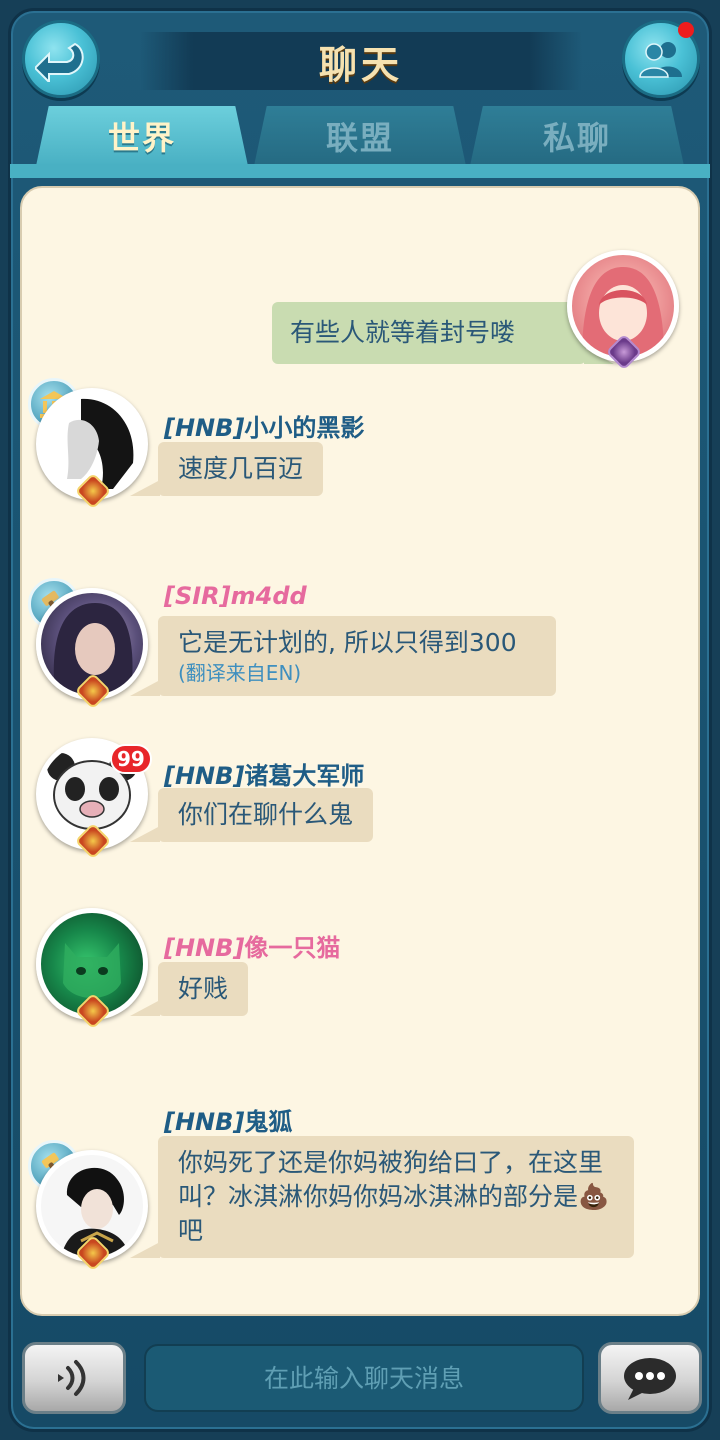 This screenshot has width=720, height=1440. I want to click on message-bubble: 它是无计划的, 所以只得到300 (翻译来自EN), so click(343, 656).